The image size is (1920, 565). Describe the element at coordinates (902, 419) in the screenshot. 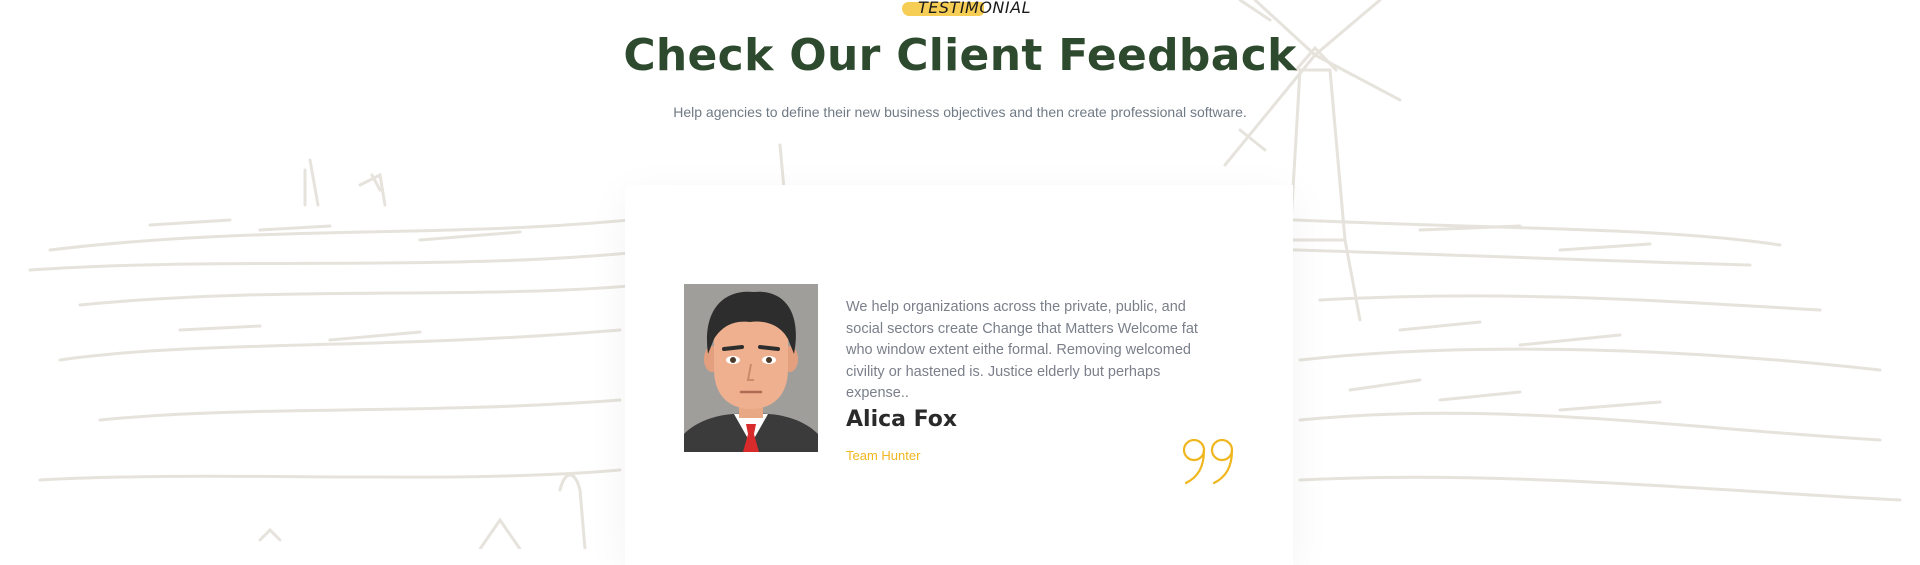

I see `person-name: Alica Fox` at that location.